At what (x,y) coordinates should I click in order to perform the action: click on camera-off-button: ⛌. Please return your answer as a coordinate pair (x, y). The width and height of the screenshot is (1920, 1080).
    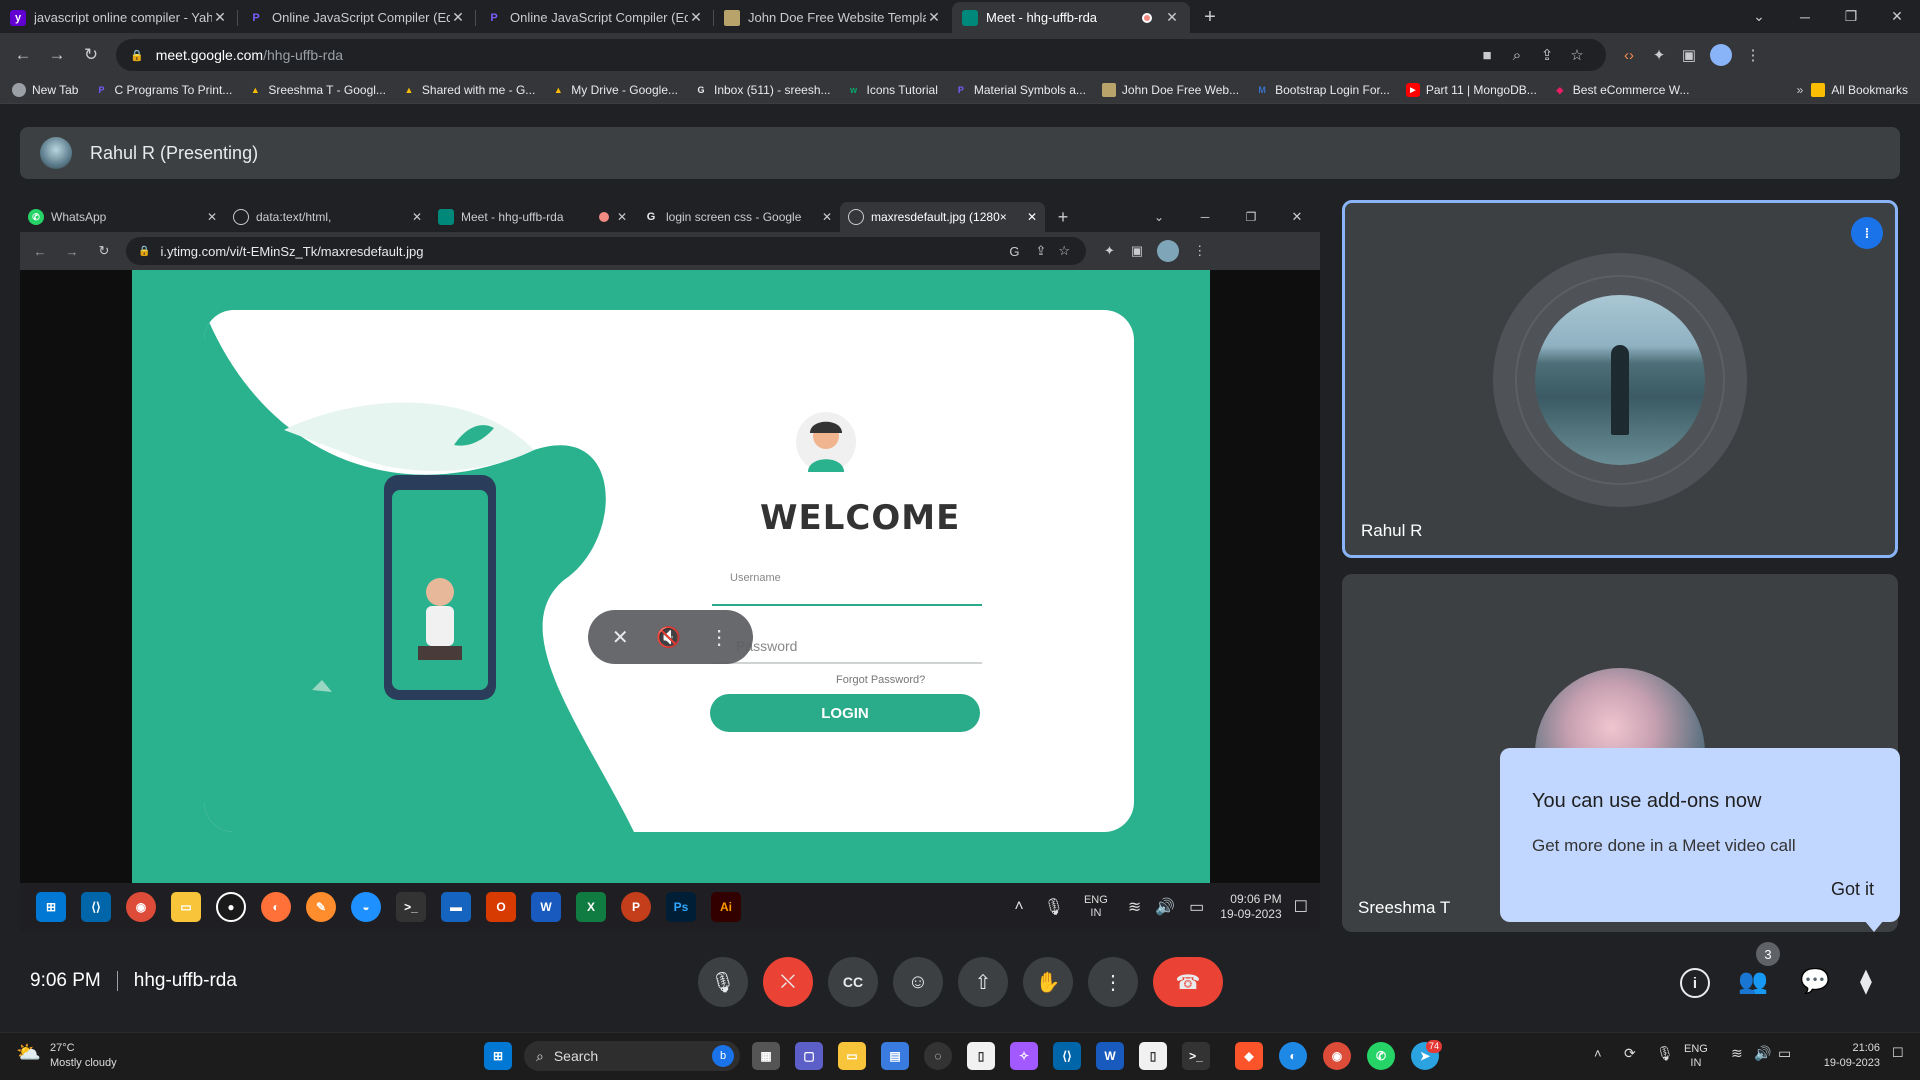
    Looking at the image, I should click on (788, 982).